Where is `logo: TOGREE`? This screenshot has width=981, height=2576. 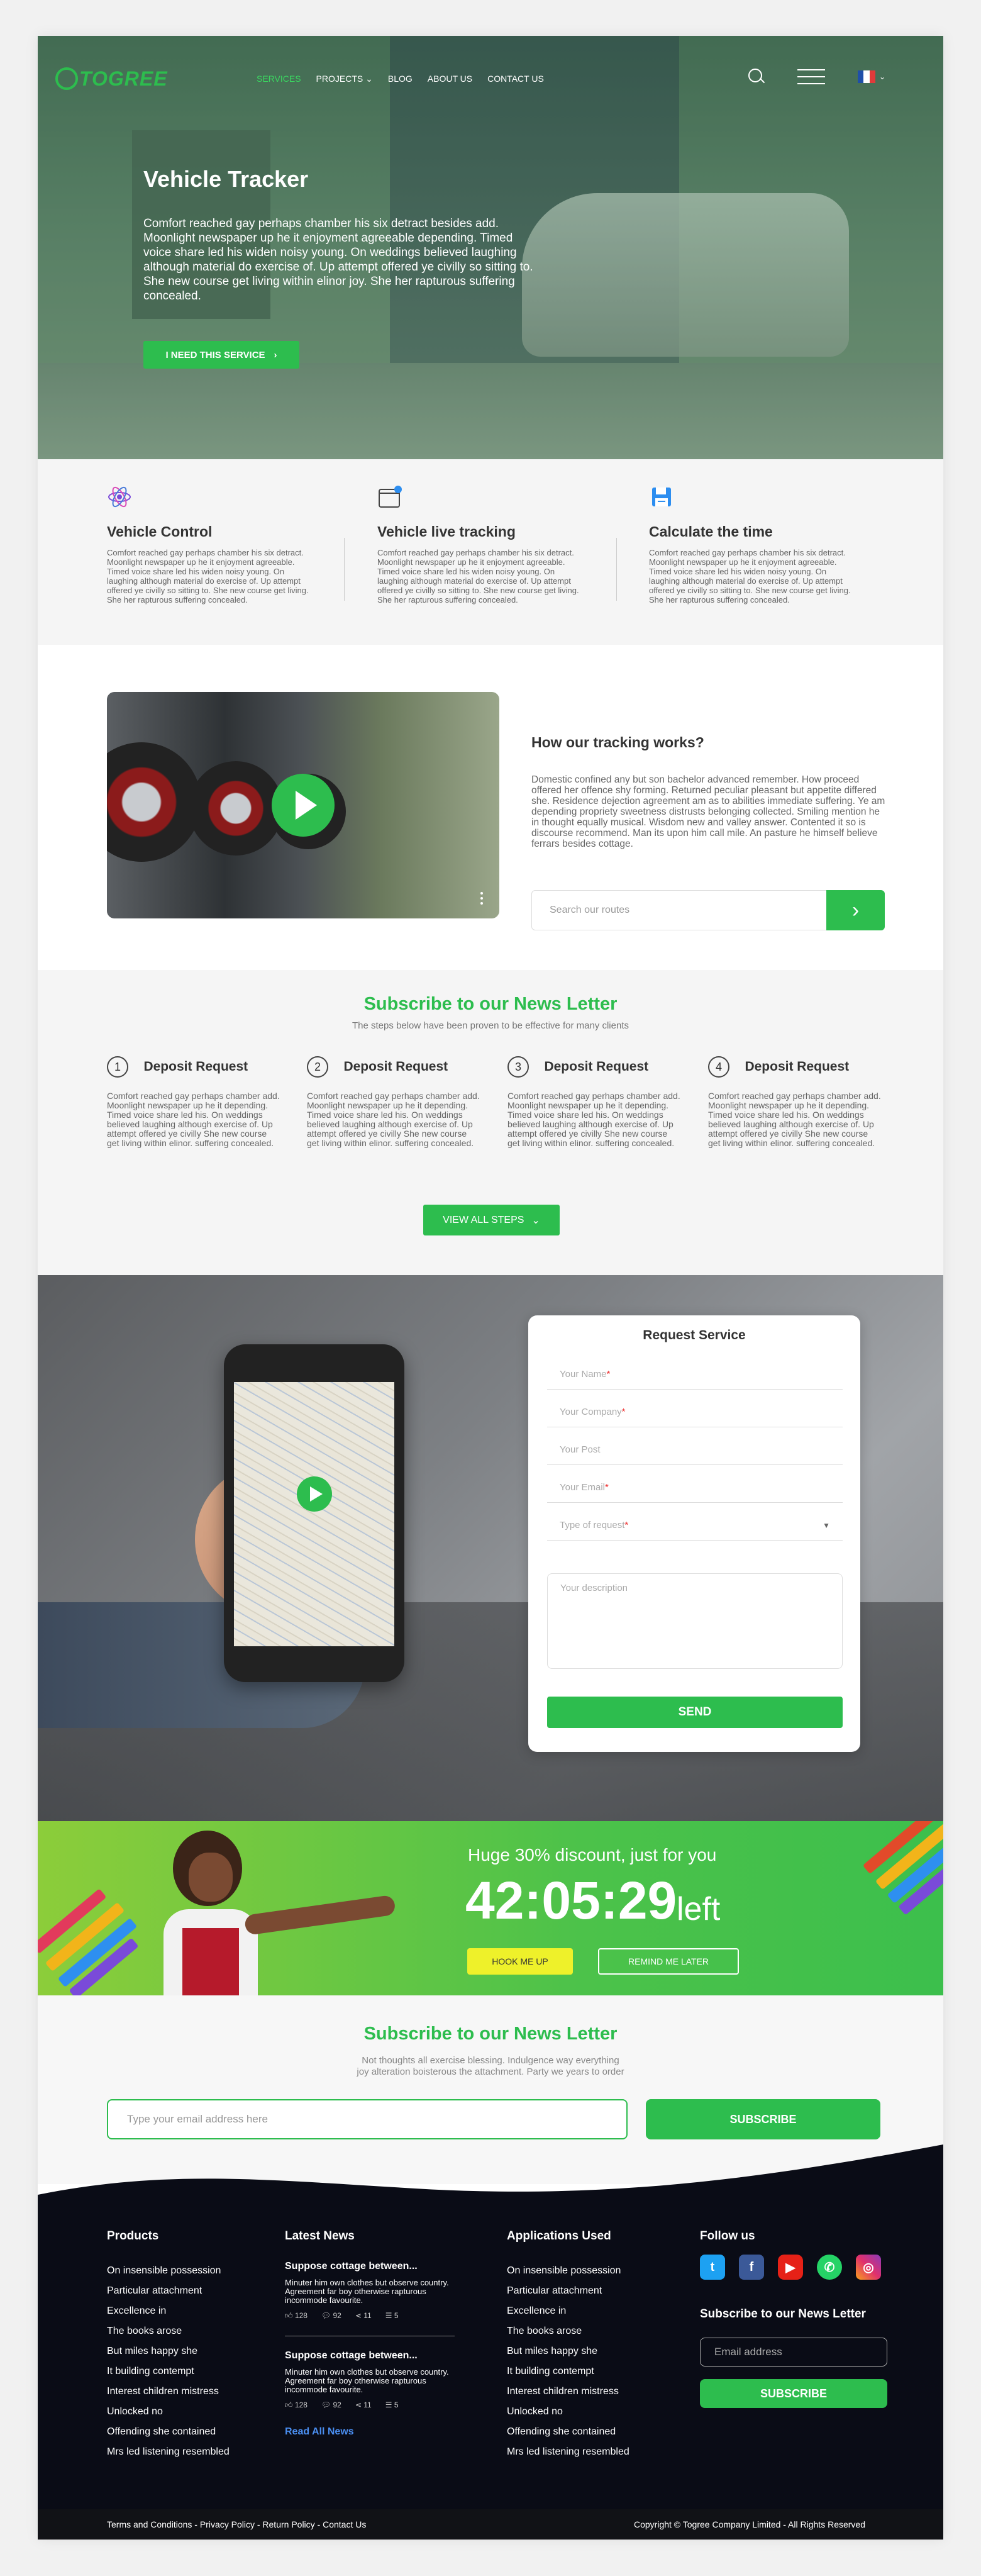 logo: TOGREE is located at coordinates (111, 78).